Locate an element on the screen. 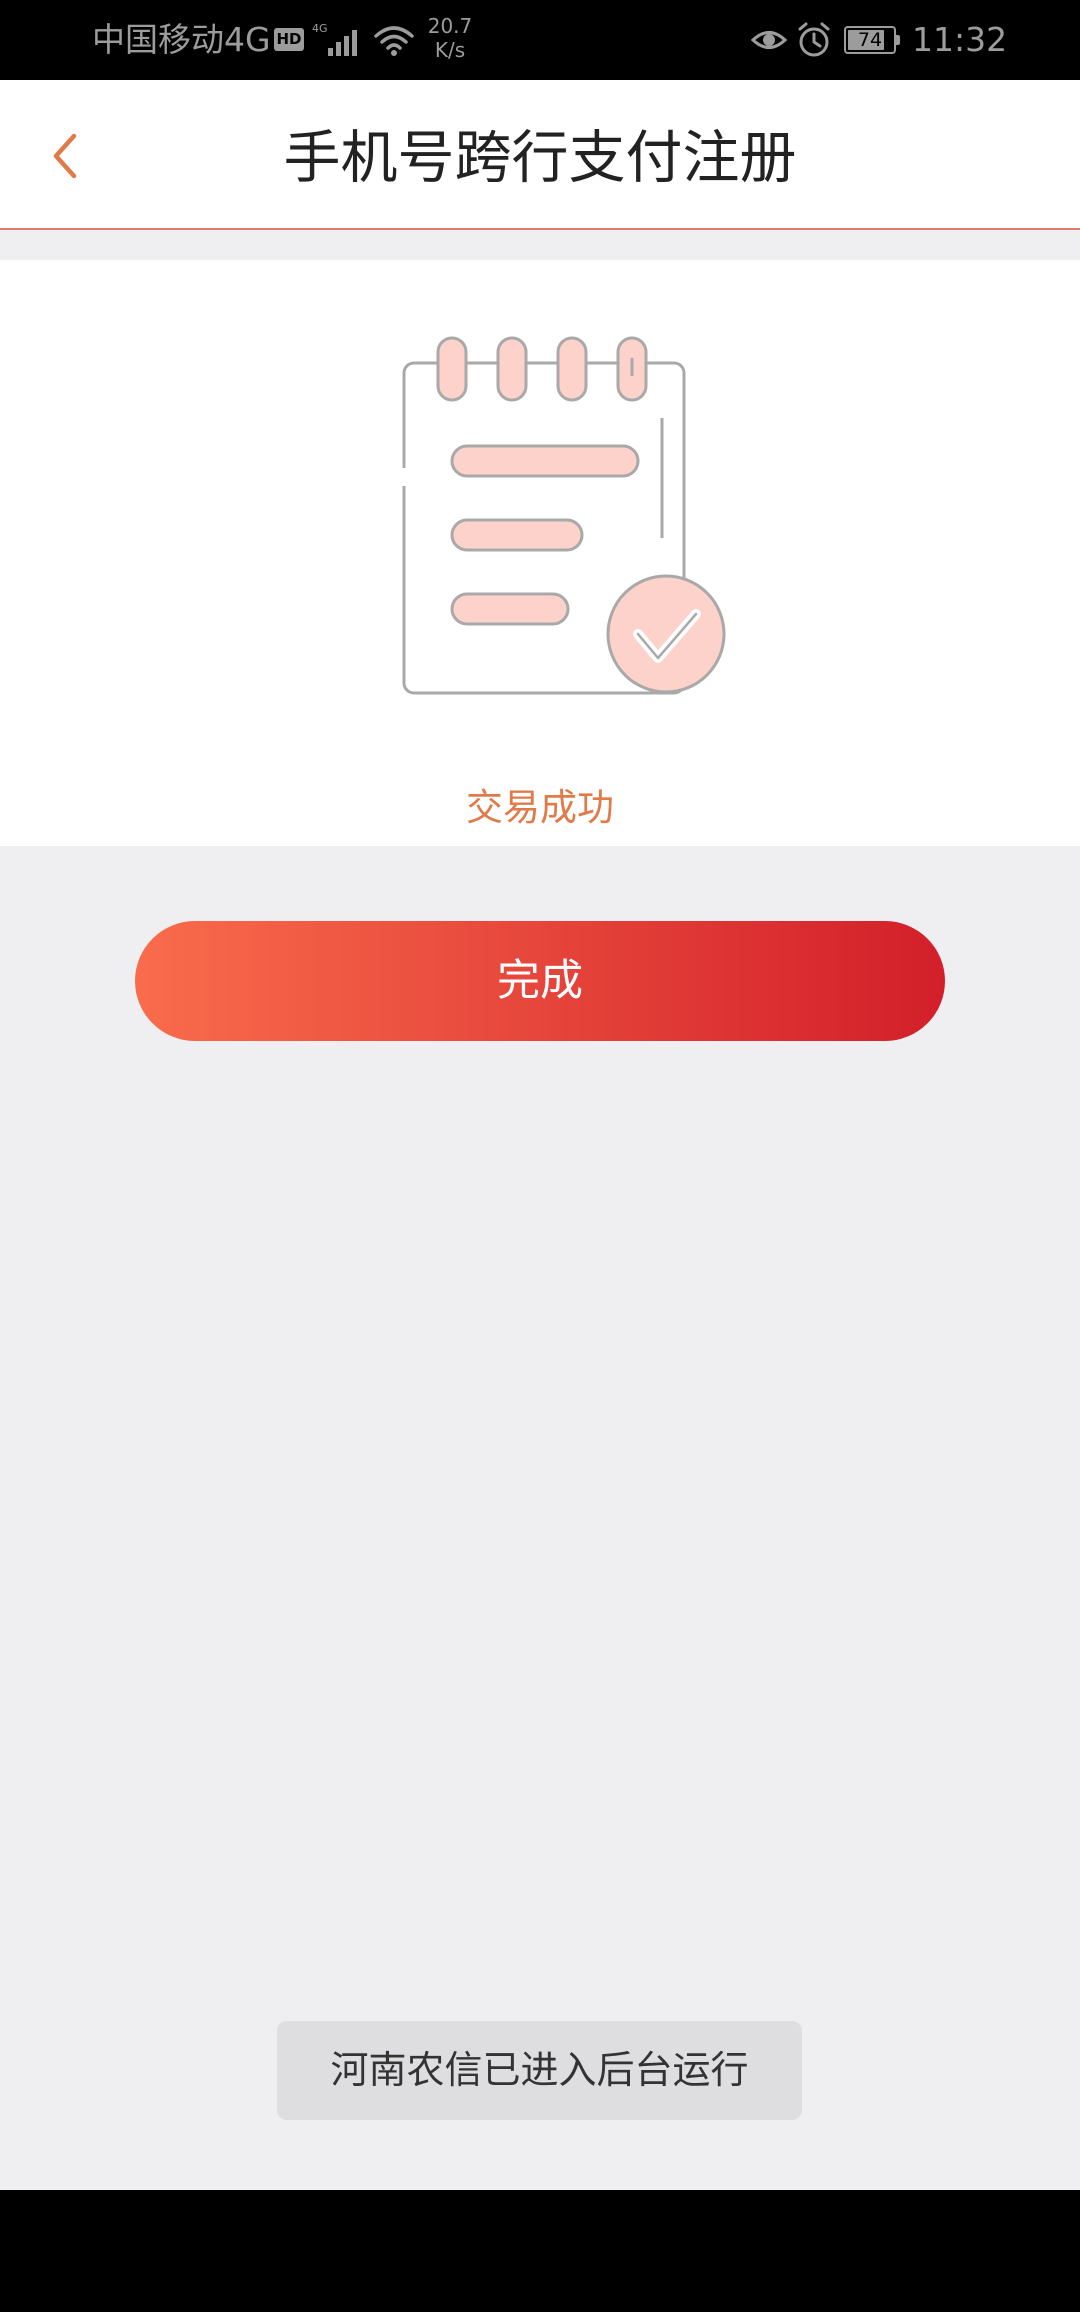 The width and height of the screenshot is (1080, 2312). section-divider is located at coordinates (540, 246).